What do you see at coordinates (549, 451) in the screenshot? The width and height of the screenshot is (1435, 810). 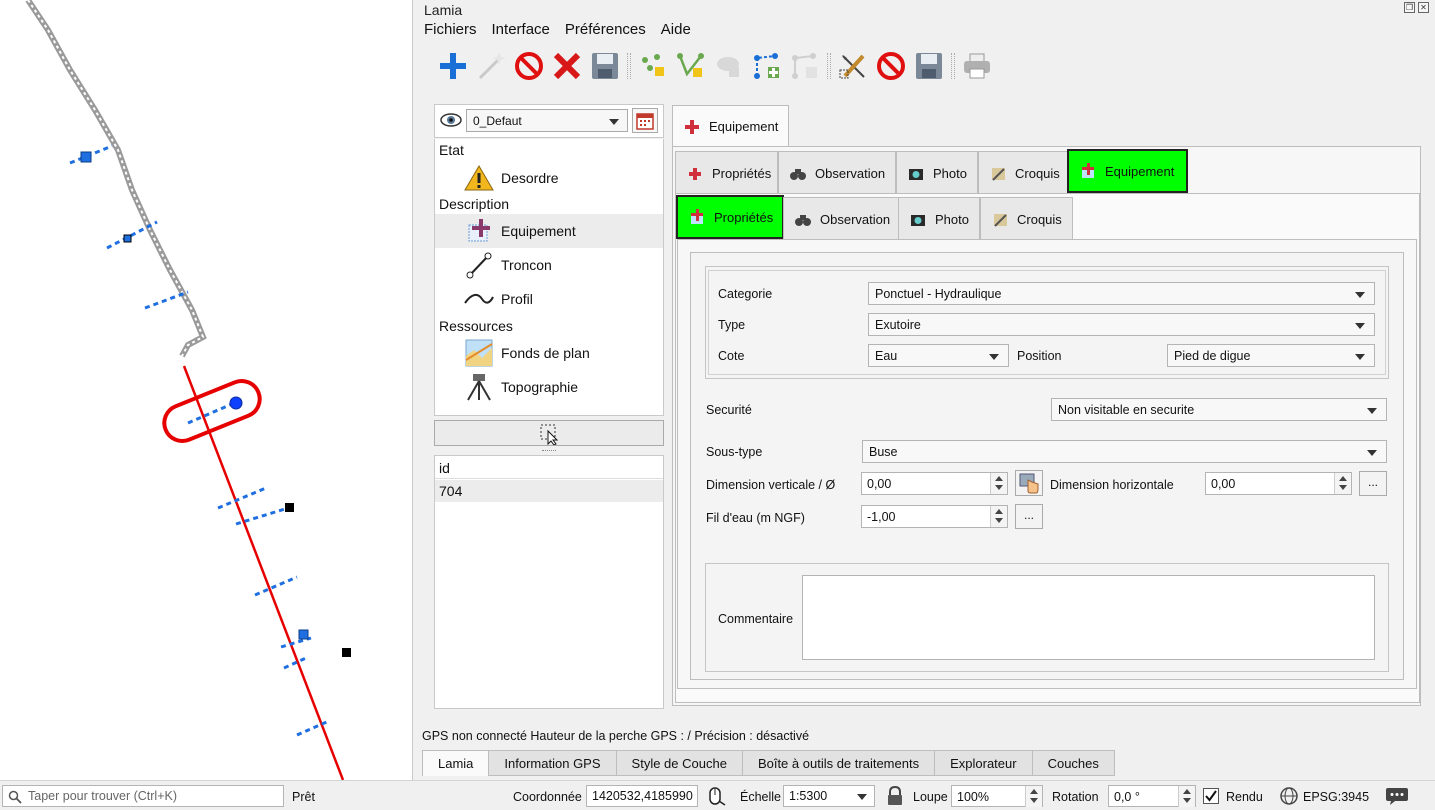 I see `splitter-handle` at bounding box center [549, 451].